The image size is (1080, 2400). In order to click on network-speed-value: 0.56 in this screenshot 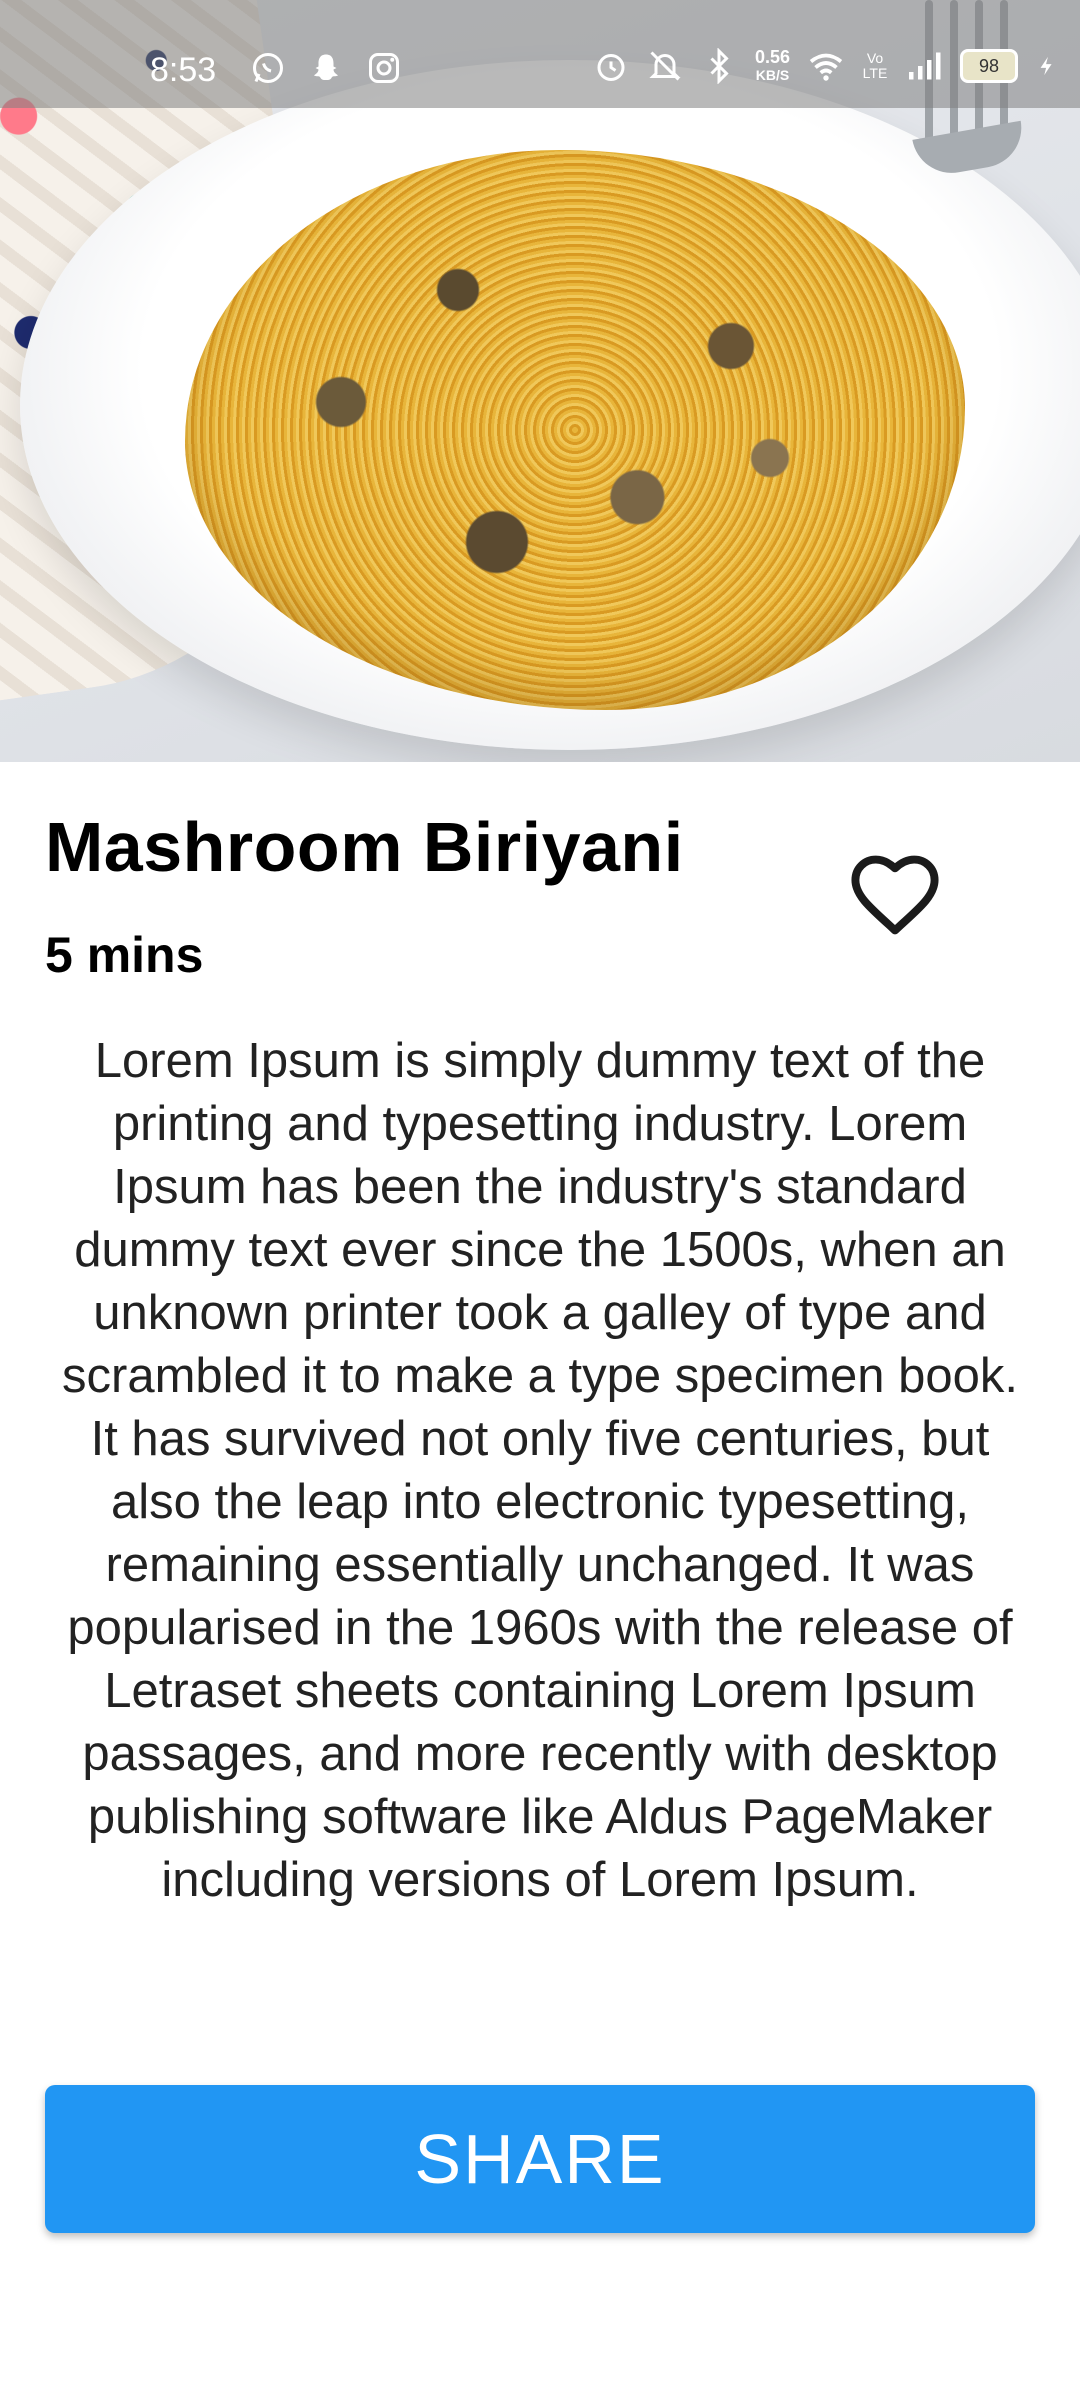, I will do `click(772, 57)`.